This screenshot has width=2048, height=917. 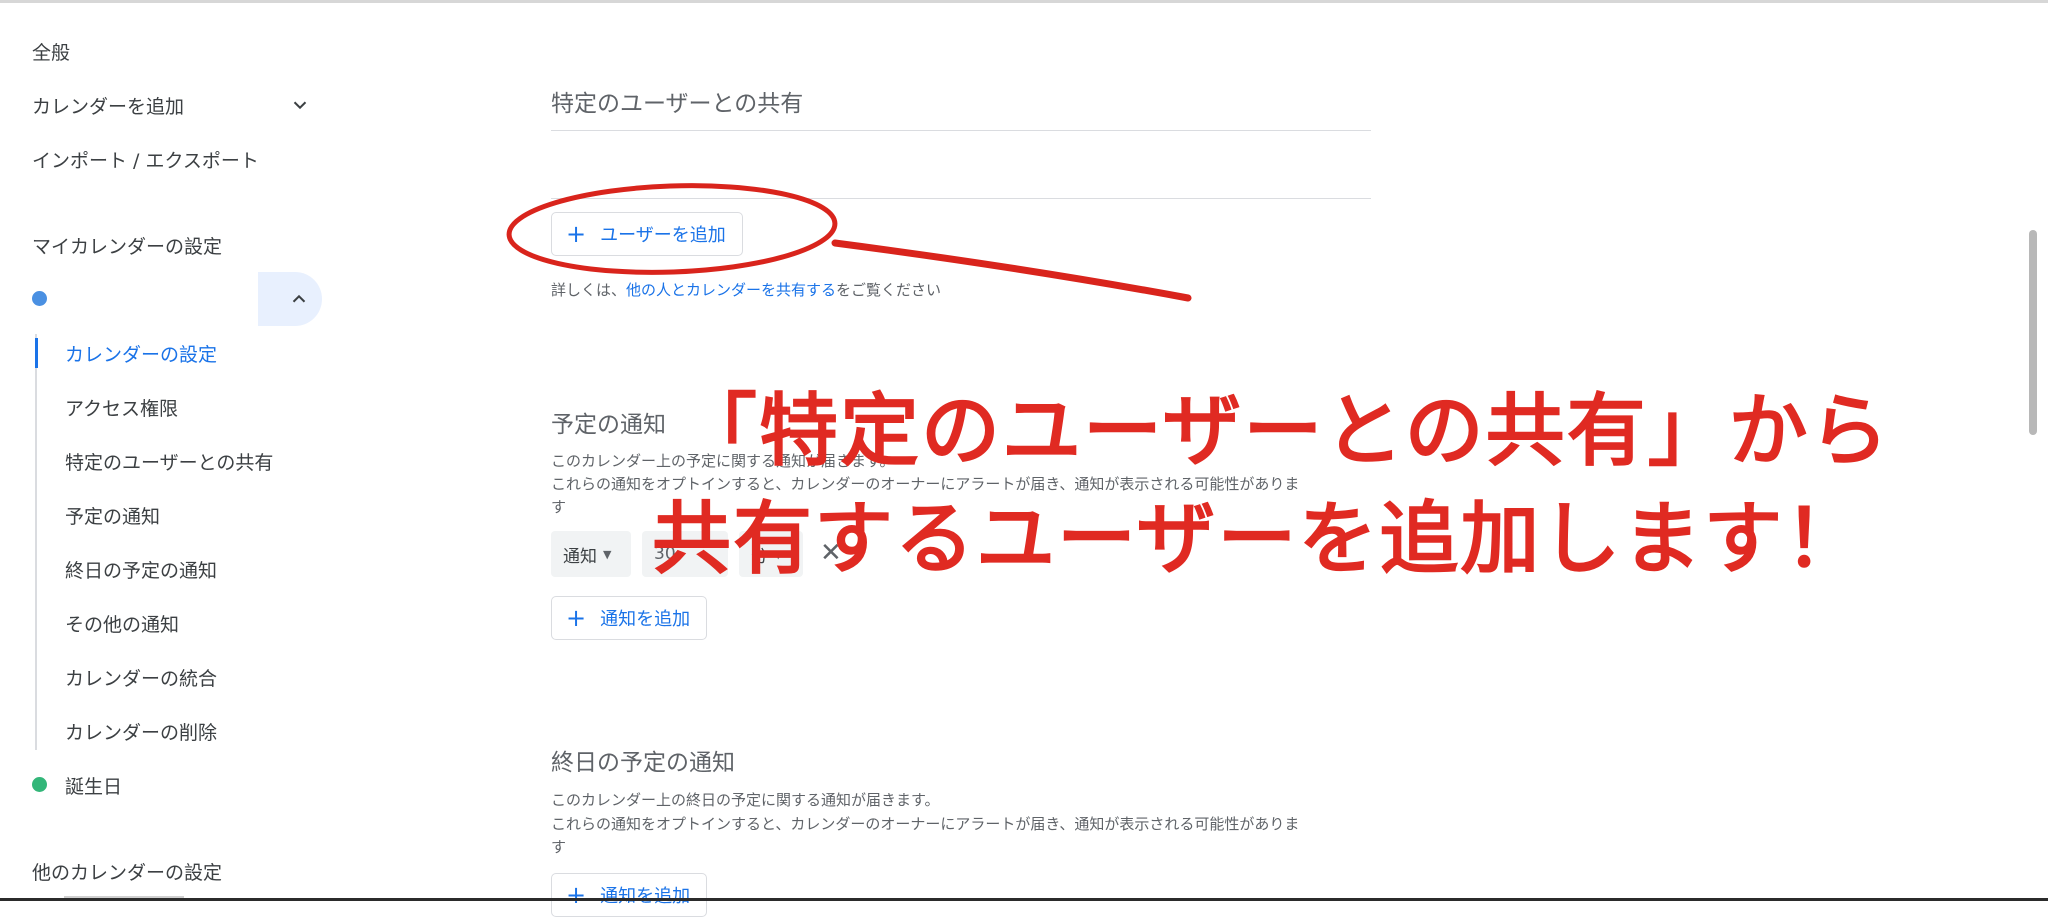 I want to click on pointer-line, so click(x=1011, y=270).